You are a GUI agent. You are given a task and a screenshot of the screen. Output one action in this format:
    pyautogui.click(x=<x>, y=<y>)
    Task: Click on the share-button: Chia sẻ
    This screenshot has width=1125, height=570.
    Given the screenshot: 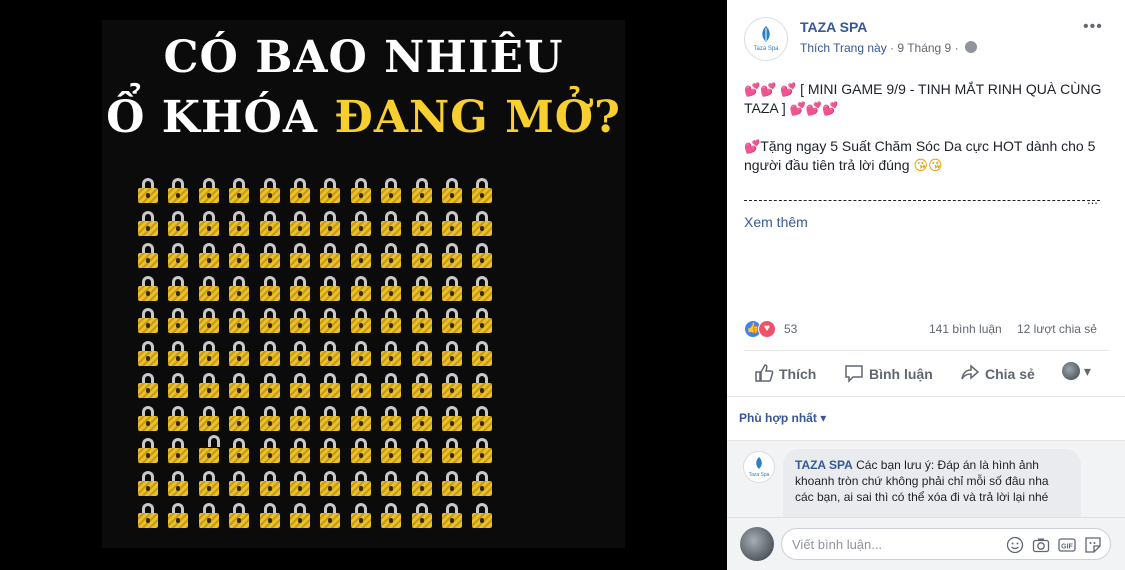 What is the action you would take?
    pyautogui.click(x=997, y=373)
    